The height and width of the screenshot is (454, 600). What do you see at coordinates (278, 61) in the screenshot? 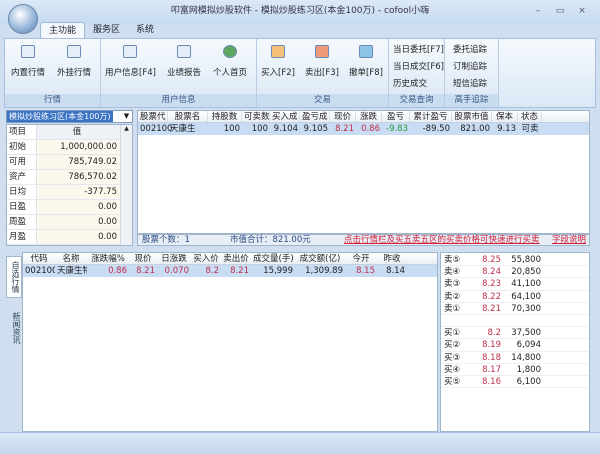
I see `buy-button: 买入[F2]` at bounding box center [278, 61].